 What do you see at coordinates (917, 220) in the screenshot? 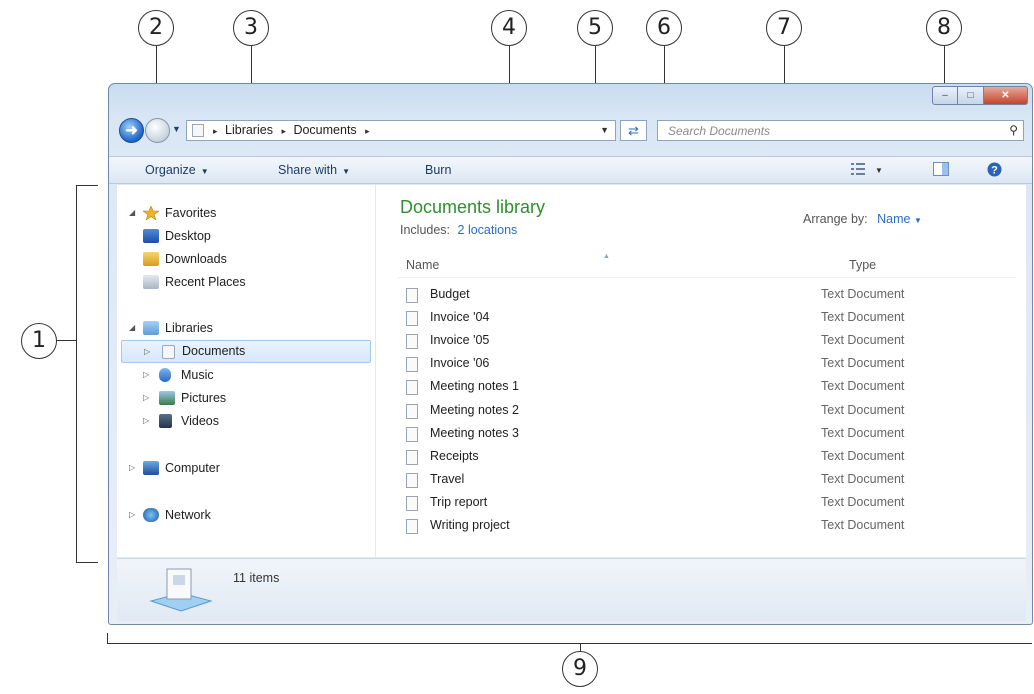
I see `chevron-down-icon: ▼` at bounding box center [917, 220].